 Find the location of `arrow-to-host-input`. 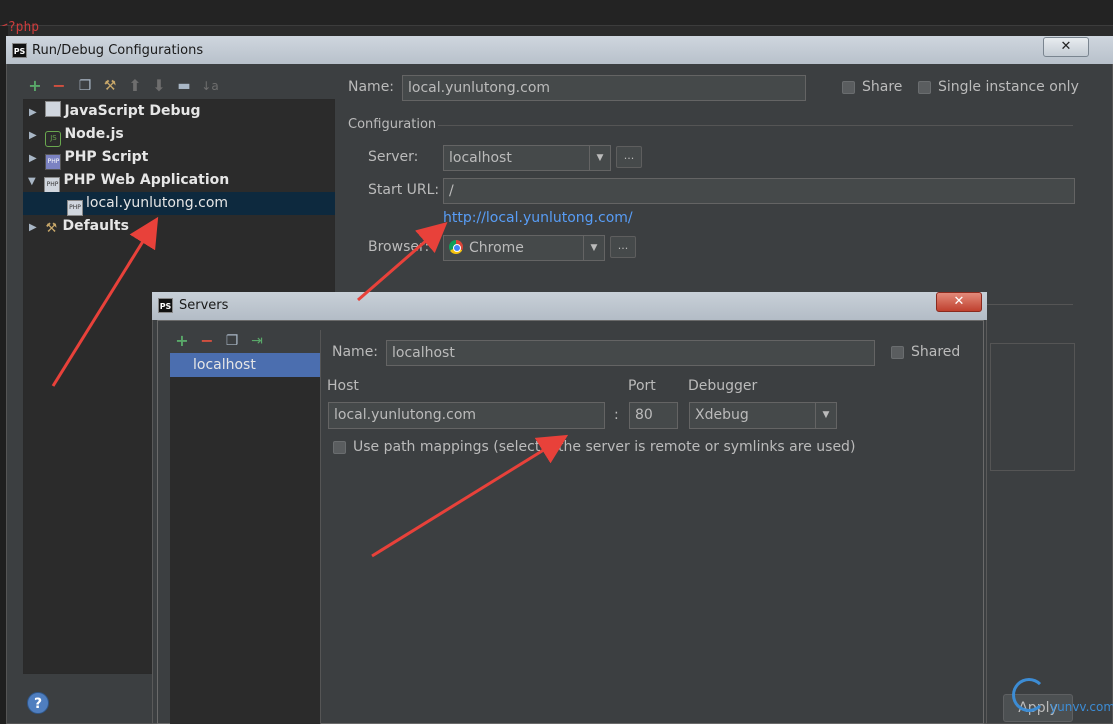

arrow-to-host-input is located at coordinates (470, 496).